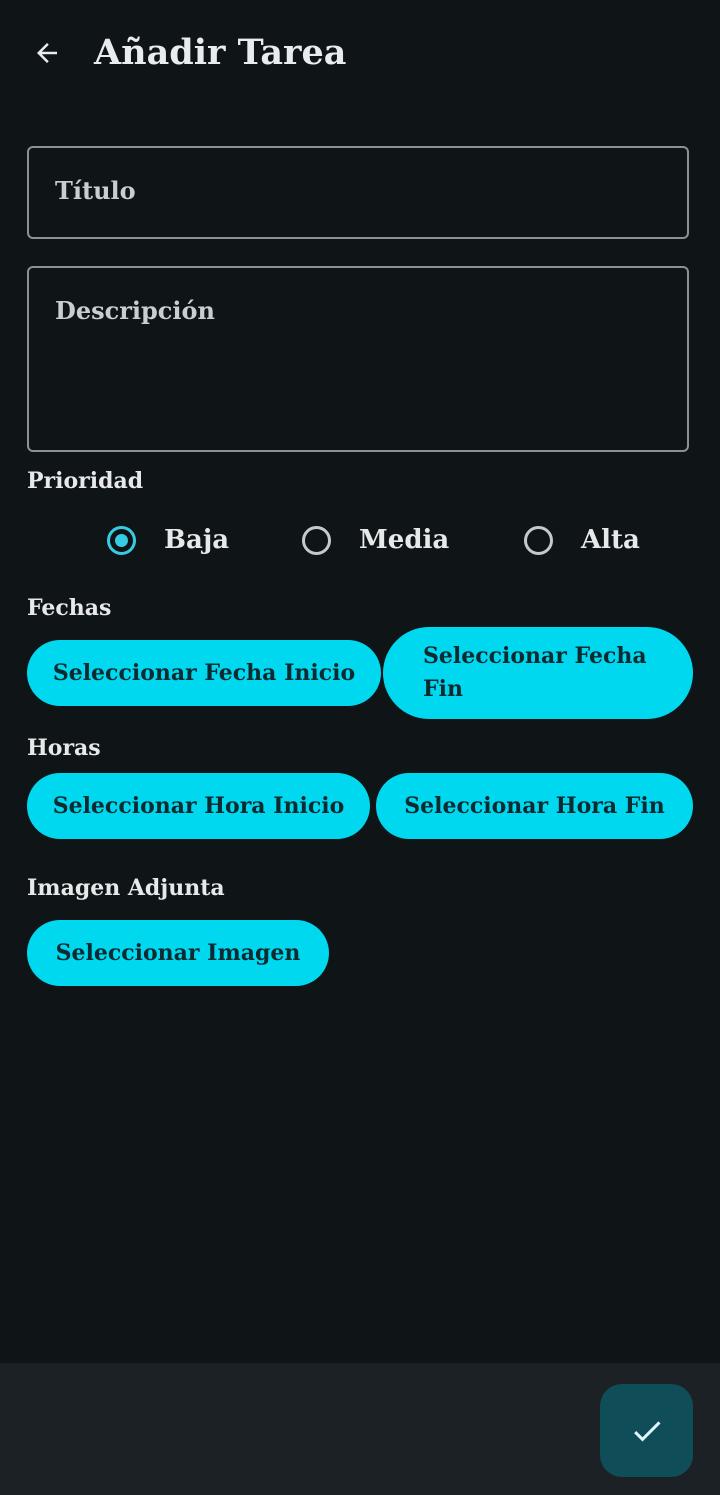 This screenshot has height=1495, width=720. What do you see at coordinates (121, 540) in the screenshot?
I see `radio-selected-icon` at bounding box center [121, 540].